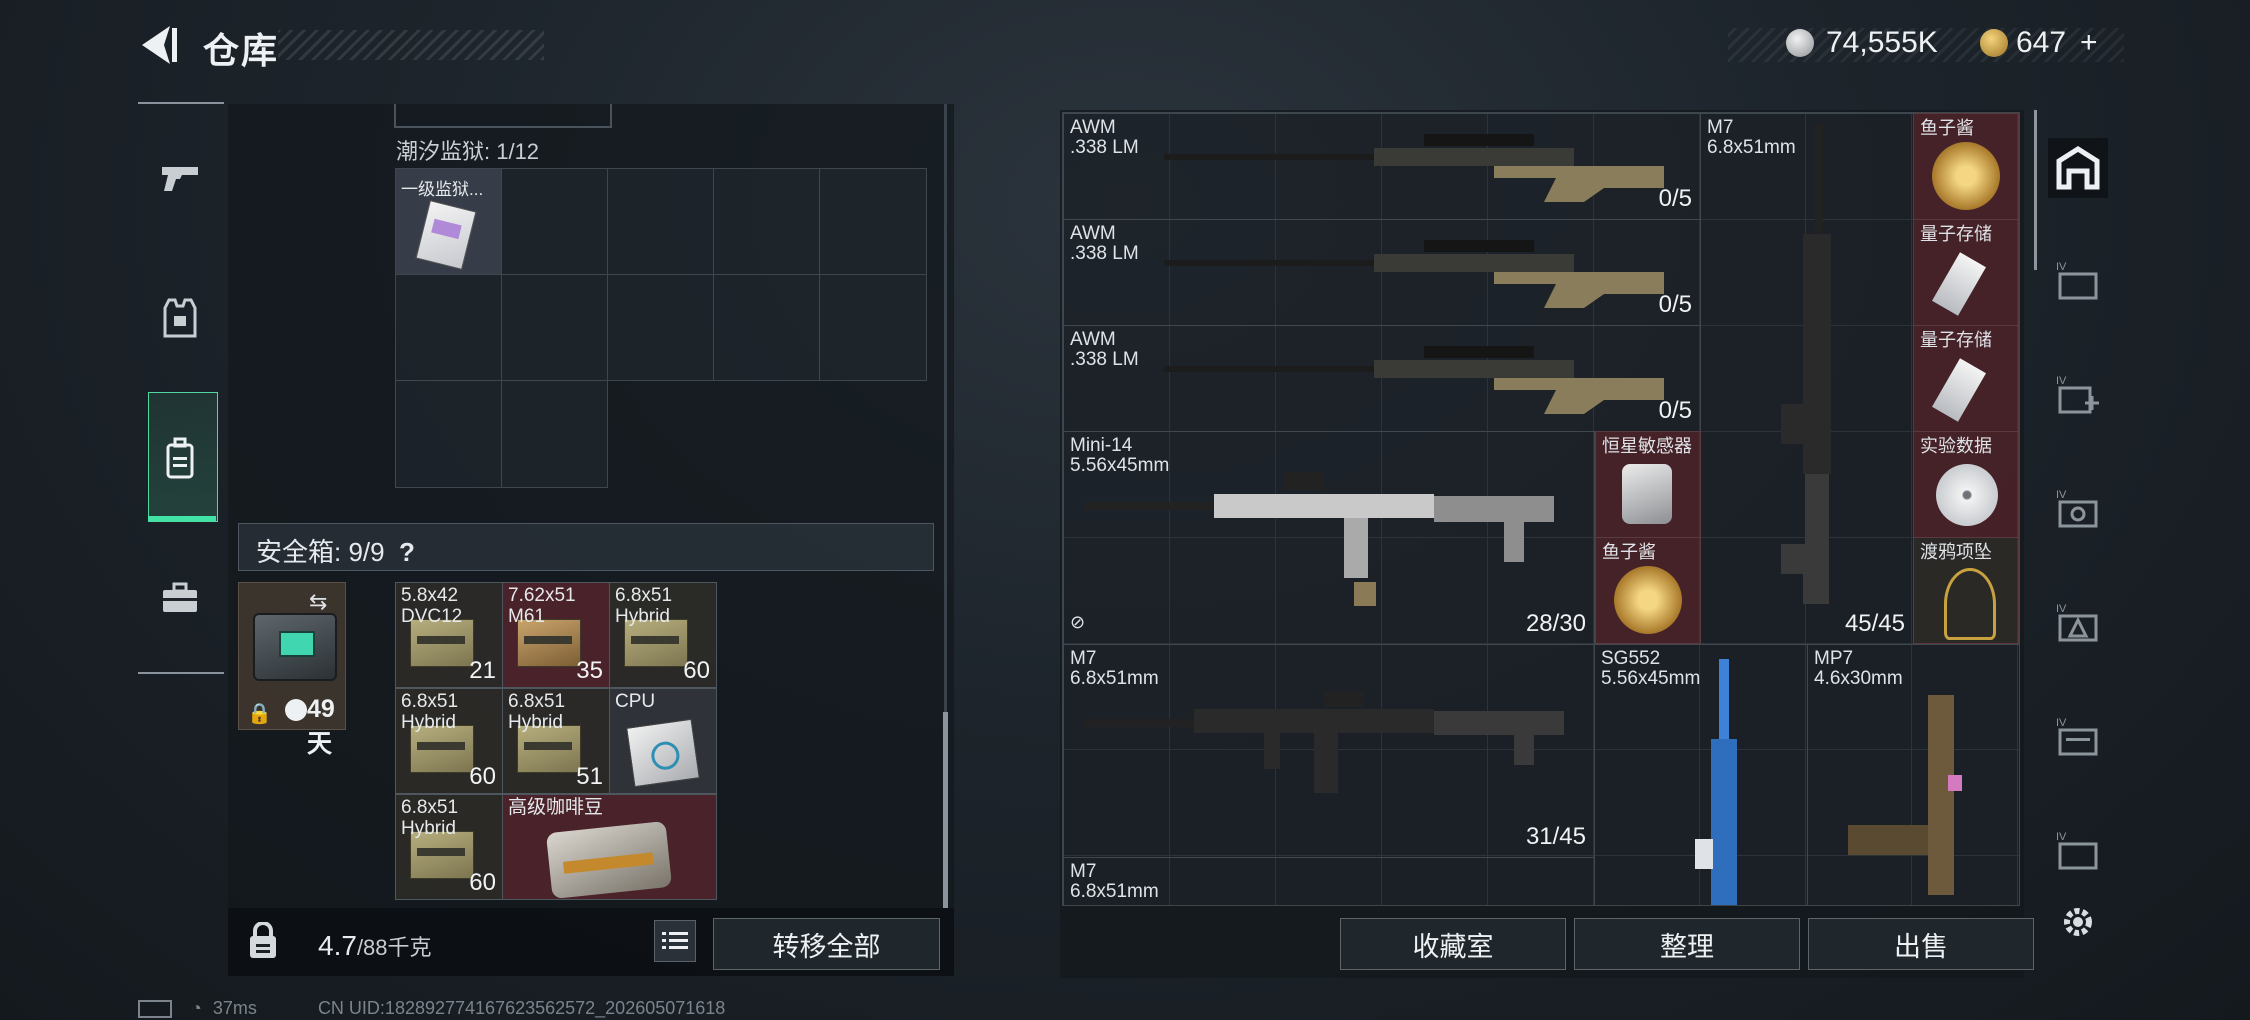  Describe the element at coordinates (2078, 168) in the screenshot. I see `warehouse-main-tab` at that location.